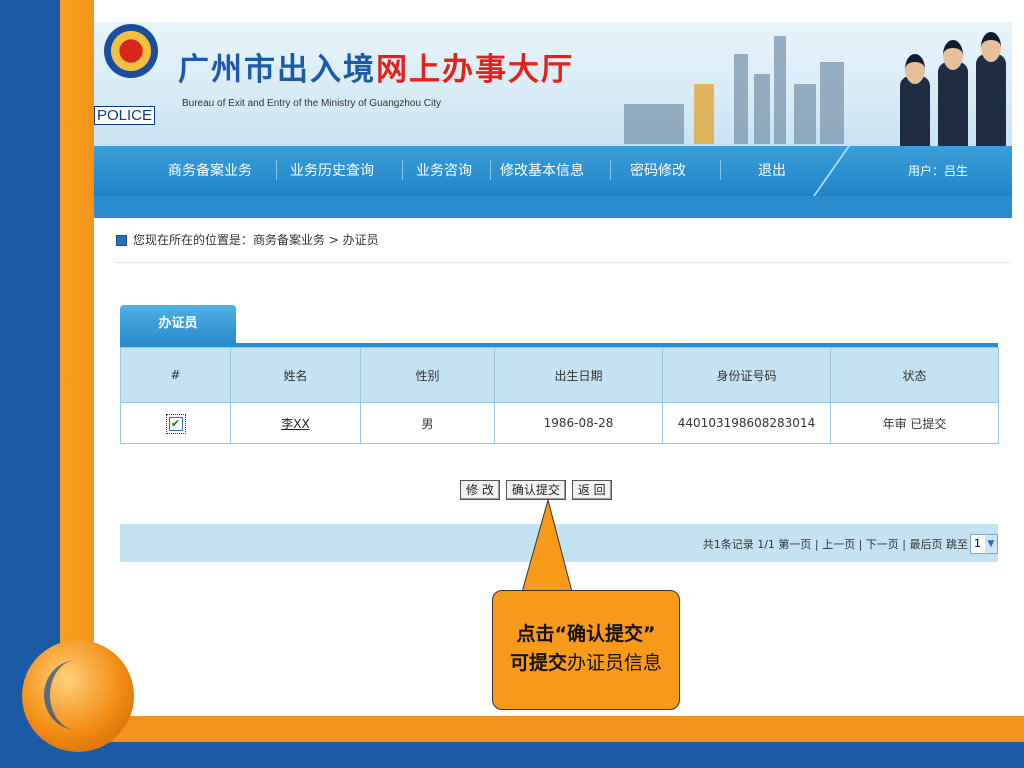  I want to click on col-header-name: 姓名, so click(295, 375).